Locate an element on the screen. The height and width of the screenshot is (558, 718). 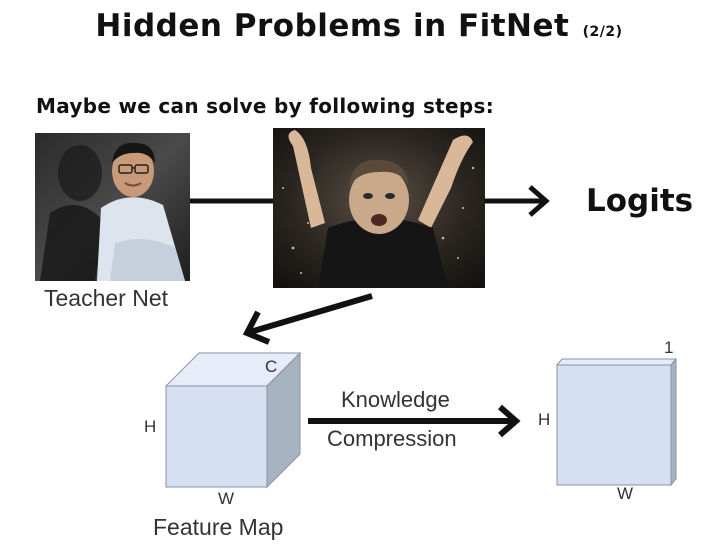
compression-line2: Compression is located at coordinates (392, 438).